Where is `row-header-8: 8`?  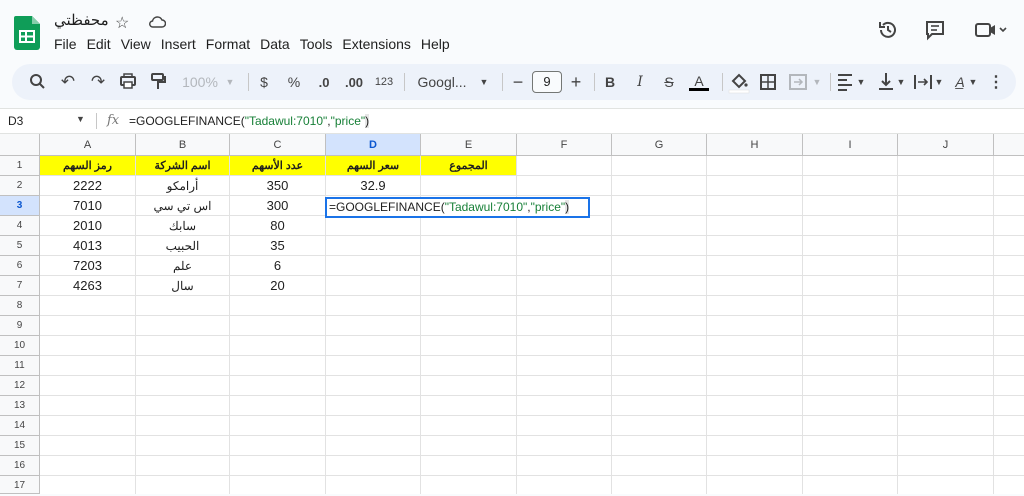 row-header-8: 8 is located at coordinates (20, 306).